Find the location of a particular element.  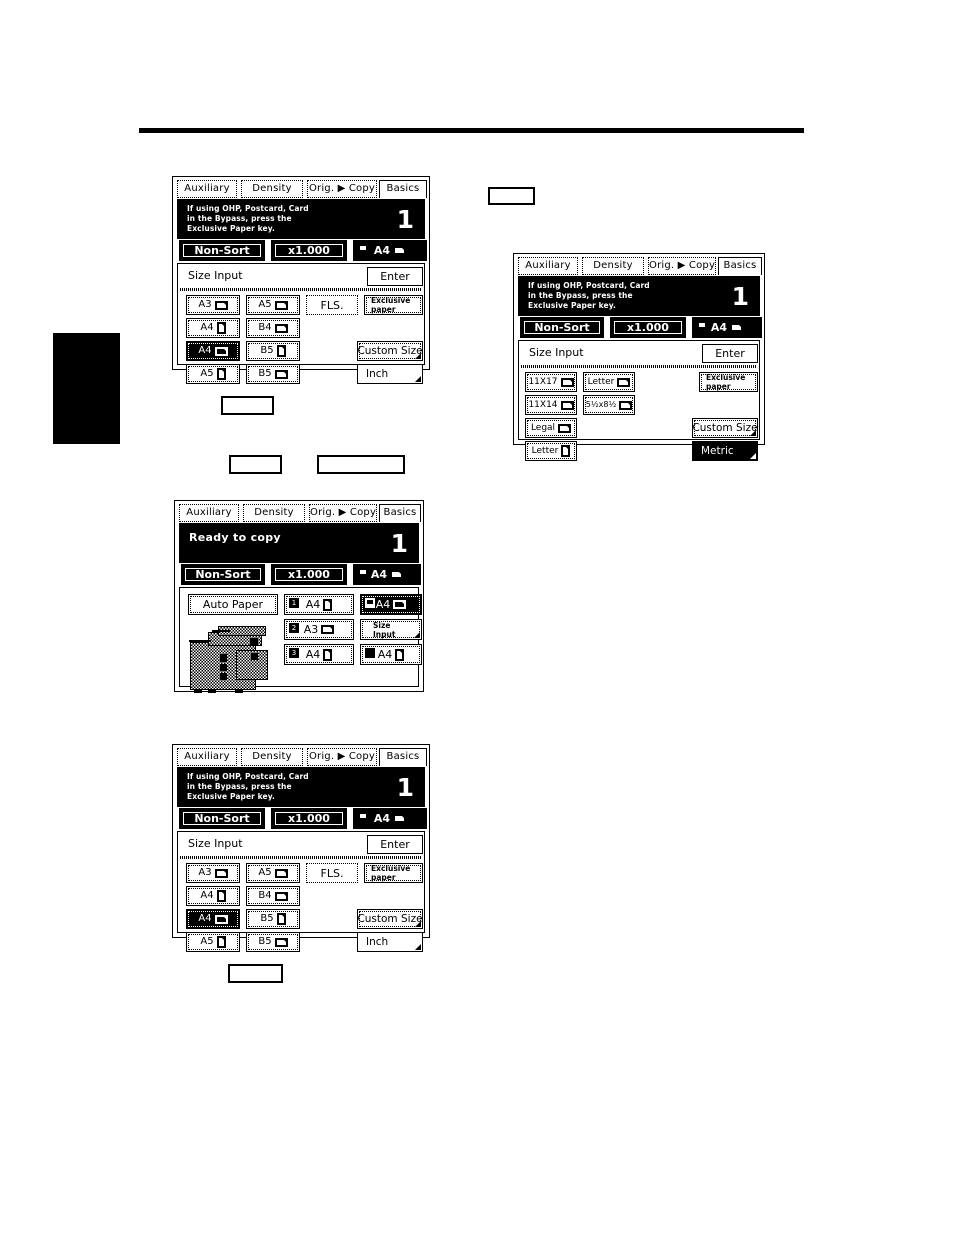

size-key-letter-port: Letter is located at coordinates (551, 451).